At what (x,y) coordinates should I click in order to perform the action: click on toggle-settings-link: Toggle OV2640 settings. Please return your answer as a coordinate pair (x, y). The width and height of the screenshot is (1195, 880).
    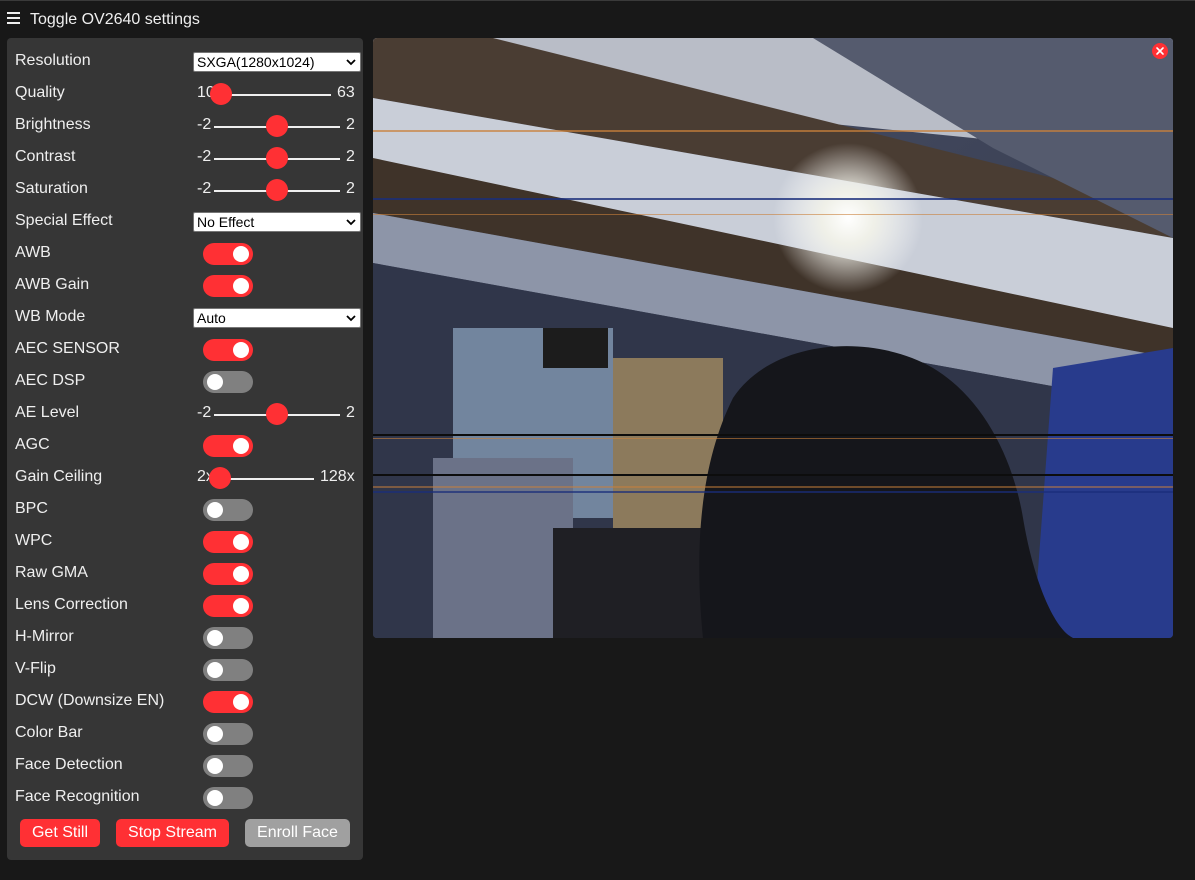
    Looking at the image, I should click on (115, 20).